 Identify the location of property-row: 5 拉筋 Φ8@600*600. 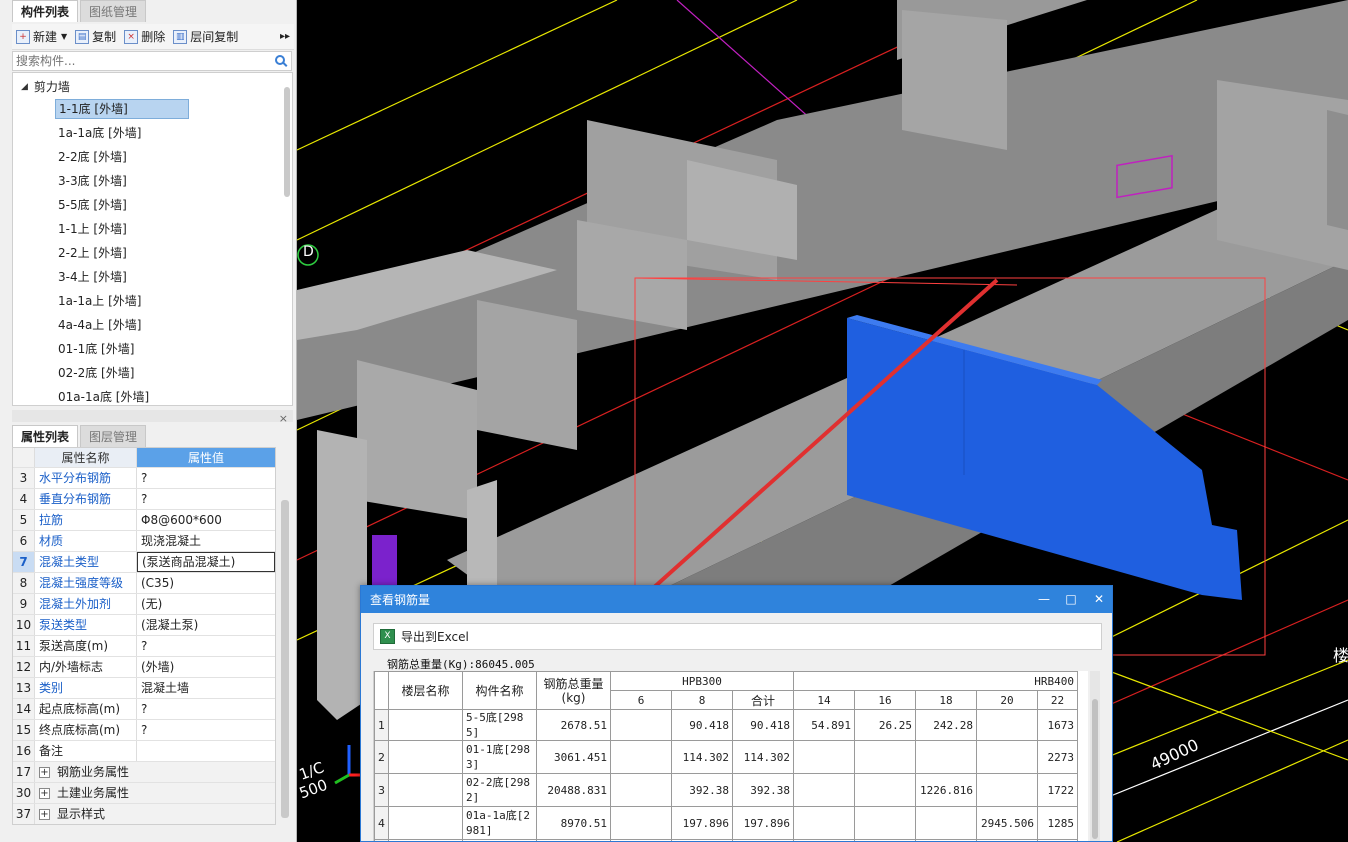
(144, 520).